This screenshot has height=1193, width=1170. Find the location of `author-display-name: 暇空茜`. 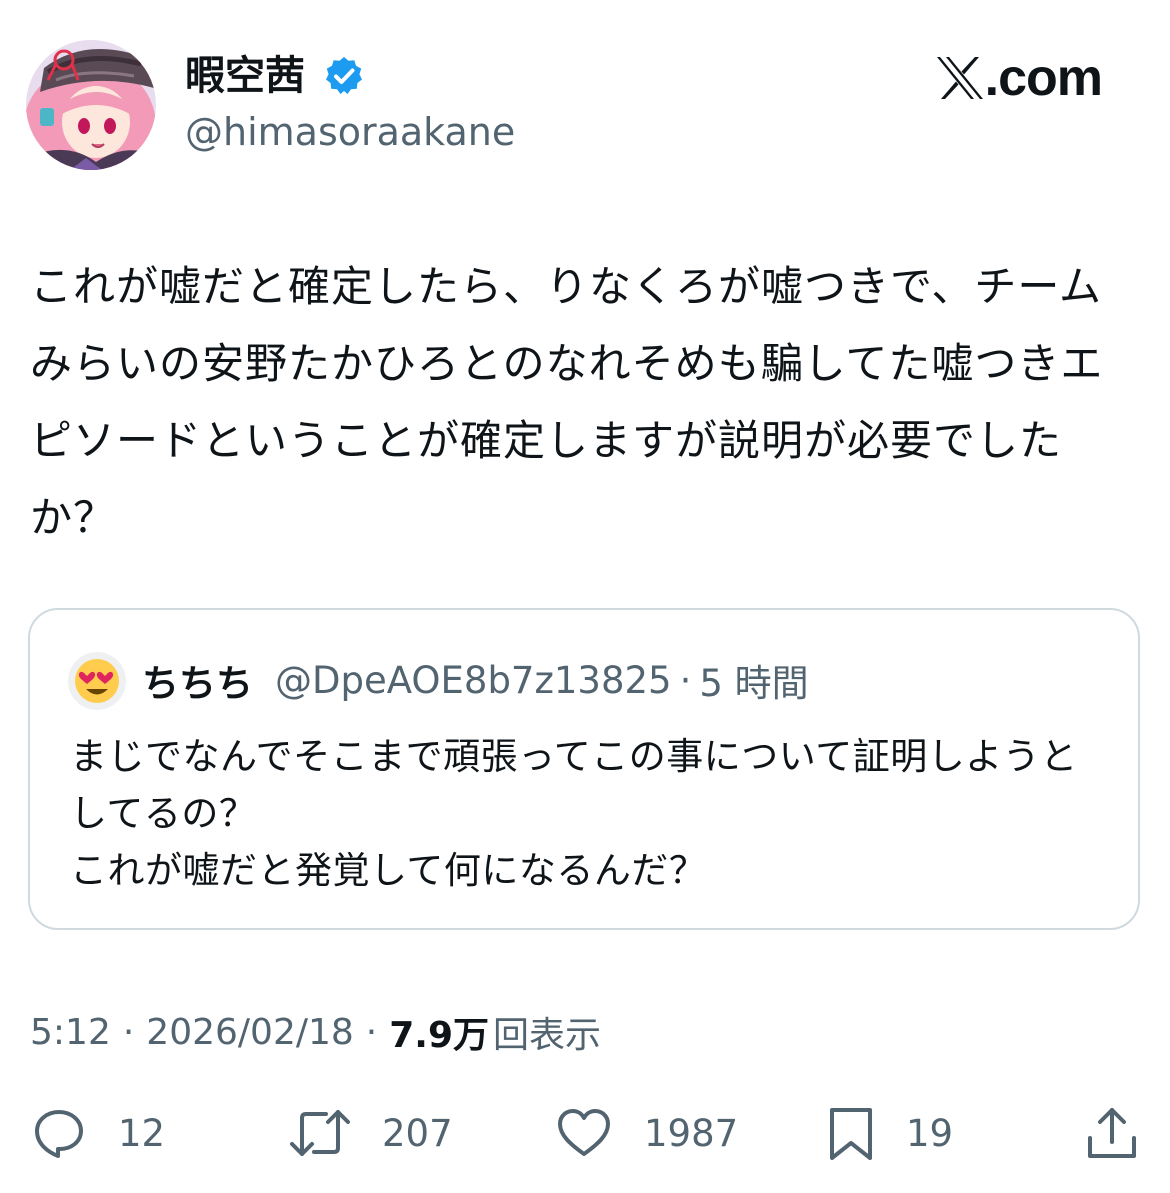

author-display-name: 暇空茜 is located at coordinates (245, 76).